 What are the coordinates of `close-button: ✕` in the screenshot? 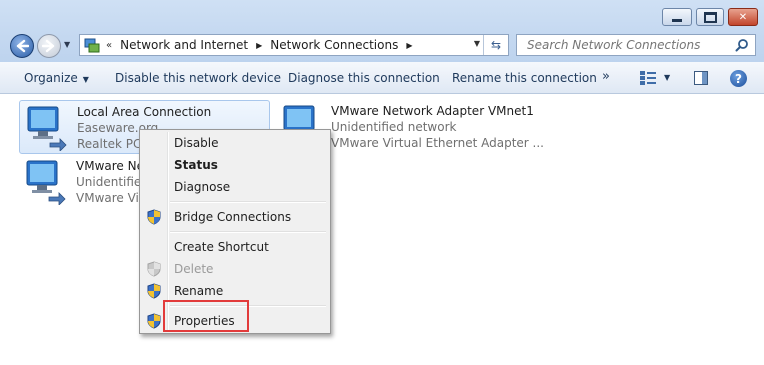 It's located at (743, 17).